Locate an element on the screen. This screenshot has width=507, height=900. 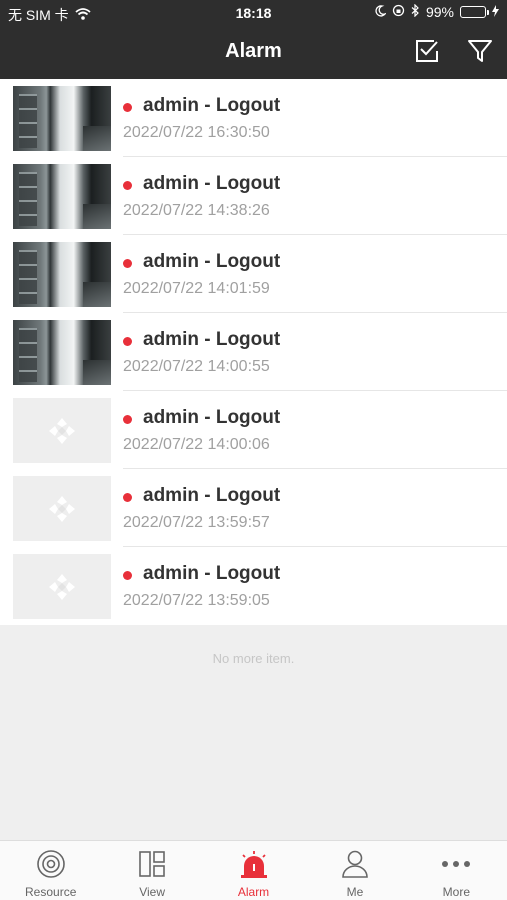
alarm-time: 2022/07/22 14:00:06 is located at coordinates (196, 444).